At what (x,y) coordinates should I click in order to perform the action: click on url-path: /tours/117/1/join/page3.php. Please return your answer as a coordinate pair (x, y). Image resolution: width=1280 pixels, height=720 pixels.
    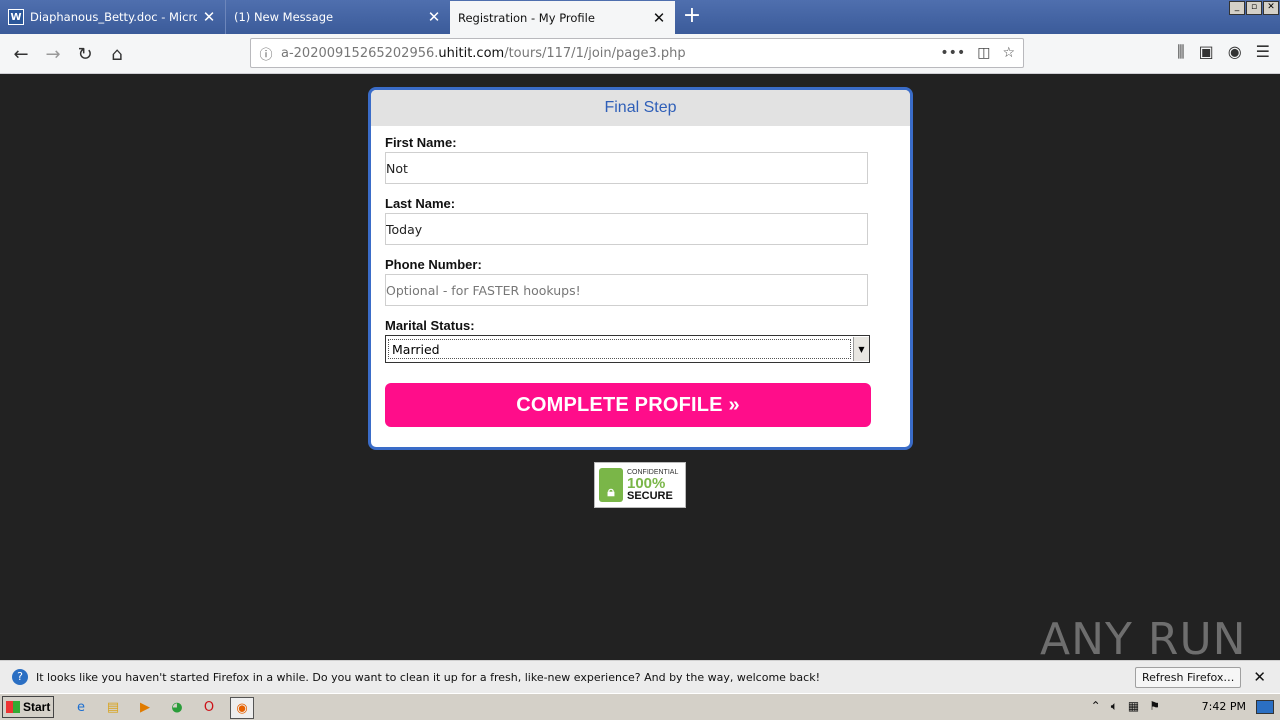
    Looking at the image, I should click on (595, 53).